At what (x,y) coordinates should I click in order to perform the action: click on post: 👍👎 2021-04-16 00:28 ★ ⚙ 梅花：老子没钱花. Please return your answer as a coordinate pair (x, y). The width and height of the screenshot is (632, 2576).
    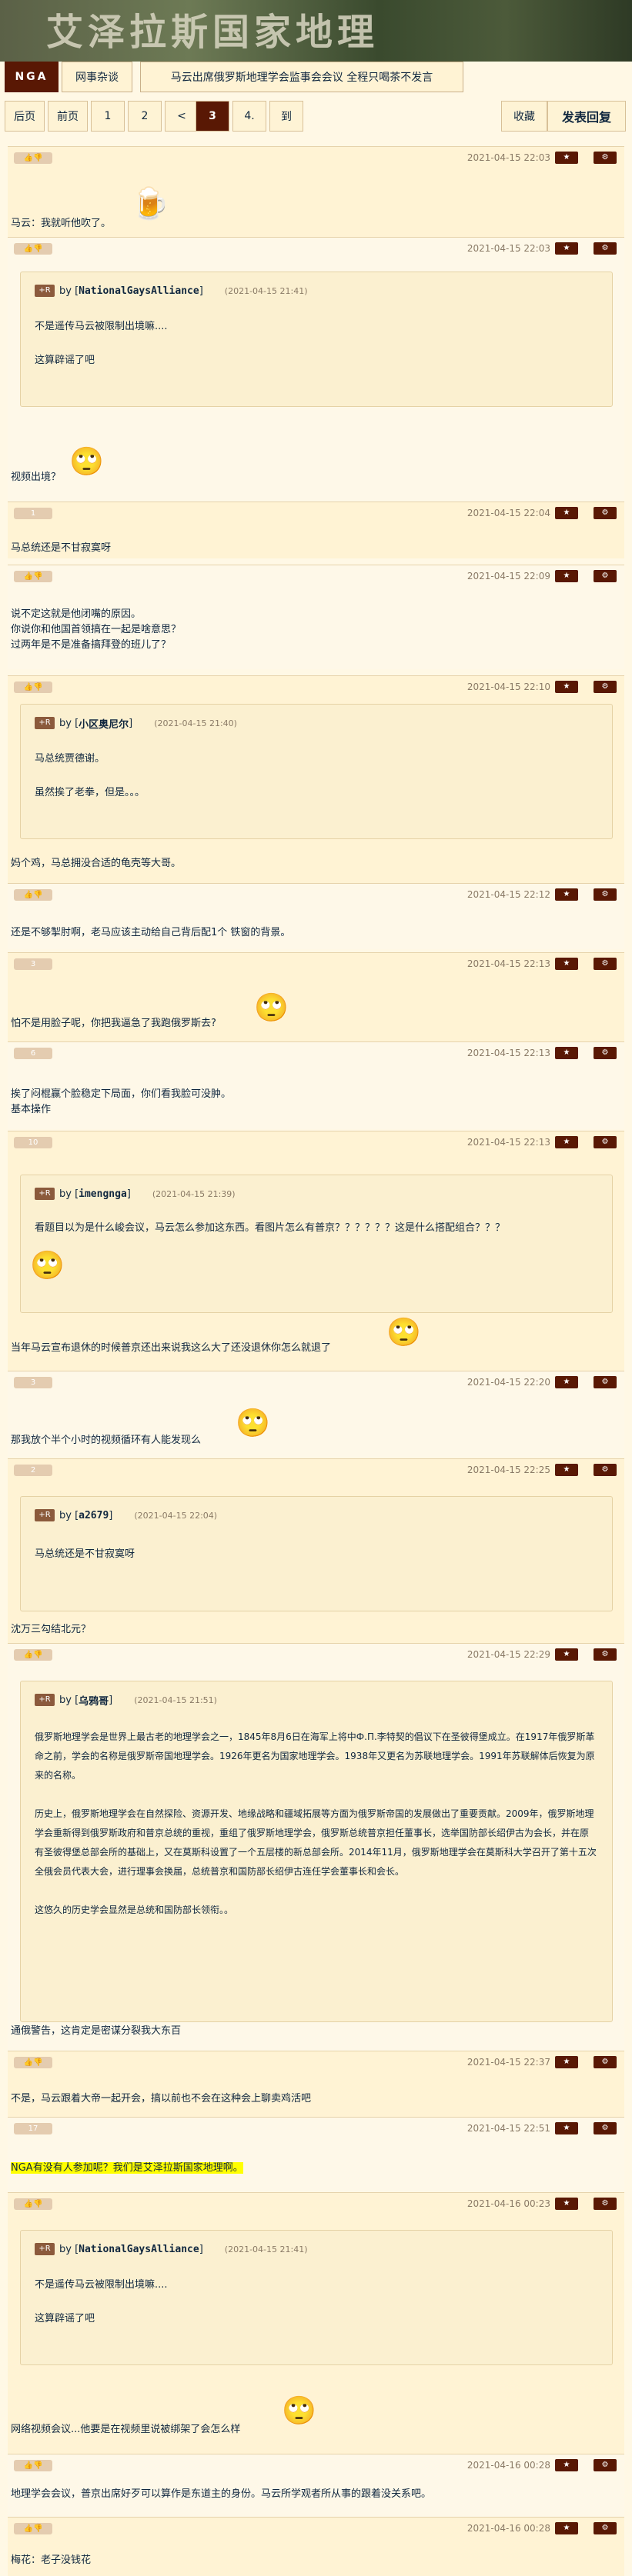
    Looking at the image, I should click on (316, 2546).